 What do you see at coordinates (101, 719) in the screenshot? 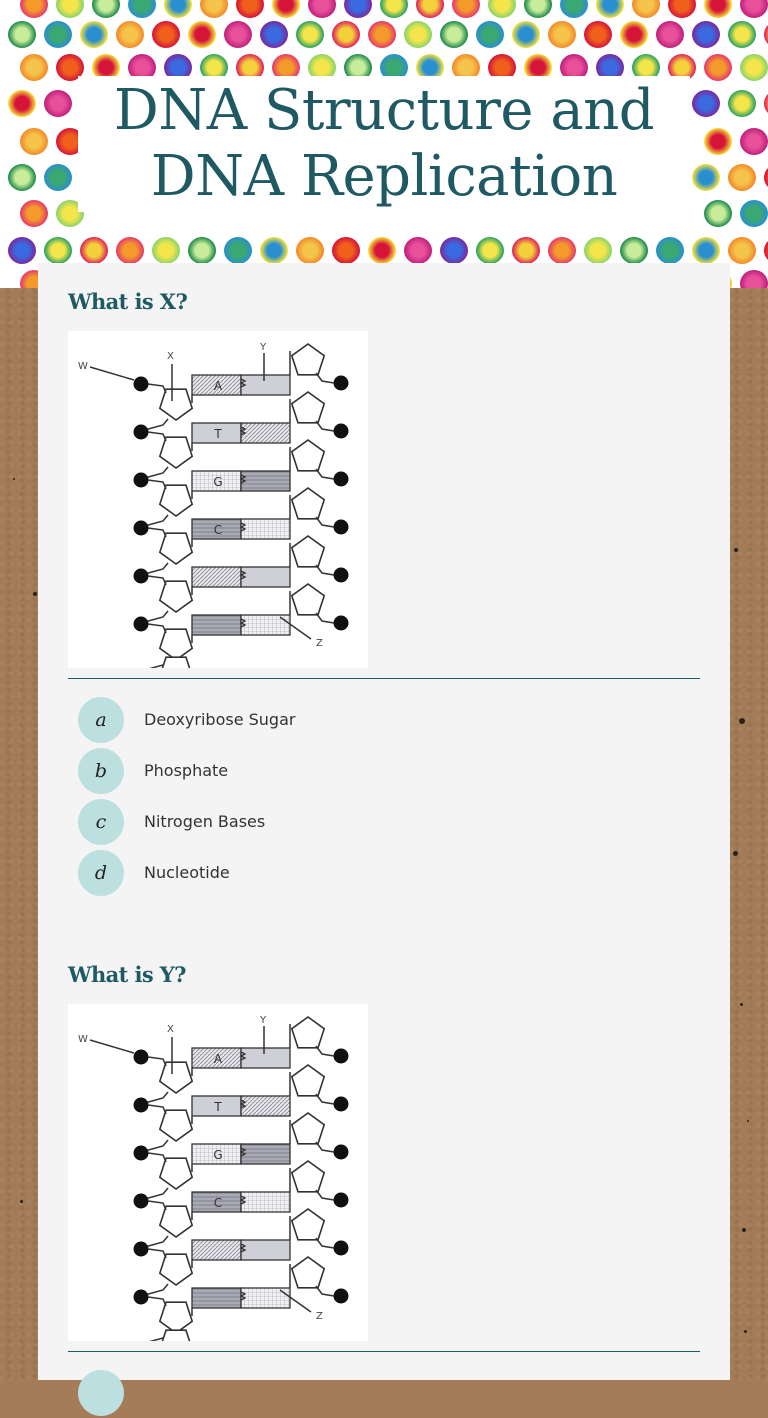
I see `option-letter-badge: a` at bounding box center [101, 719].